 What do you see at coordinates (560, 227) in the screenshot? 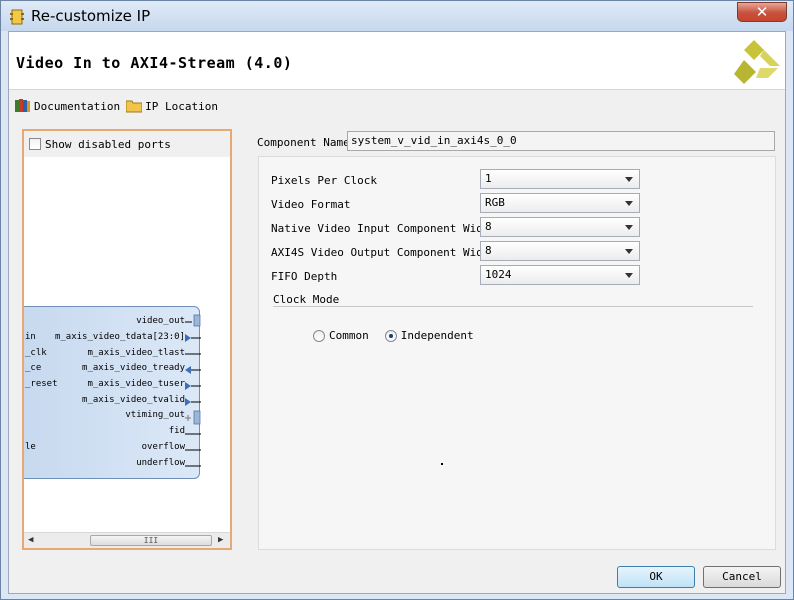
I see `native-width-select: 8` at bounding box center [560, 227].